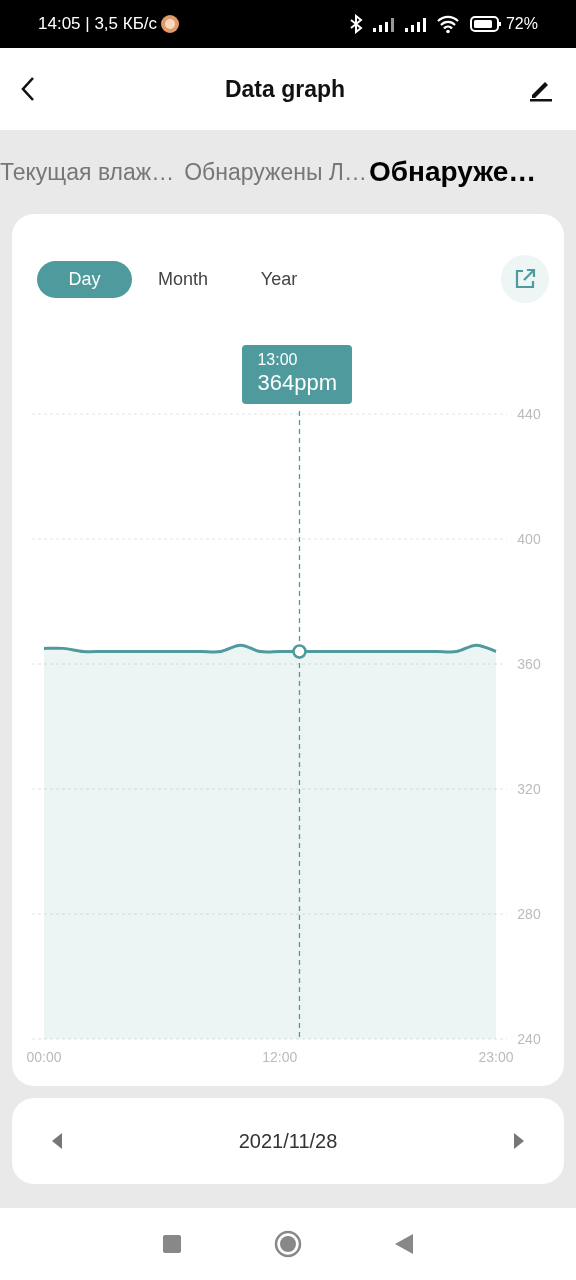 The image size is (576, 1280). I want to click on next-date-button, so click(519, 1141).